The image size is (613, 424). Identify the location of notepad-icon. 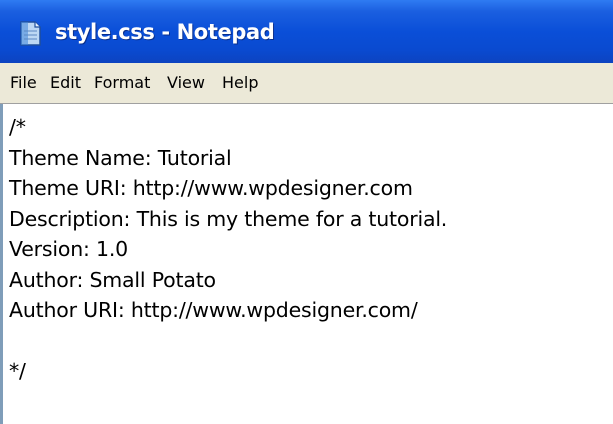
(30, 33).